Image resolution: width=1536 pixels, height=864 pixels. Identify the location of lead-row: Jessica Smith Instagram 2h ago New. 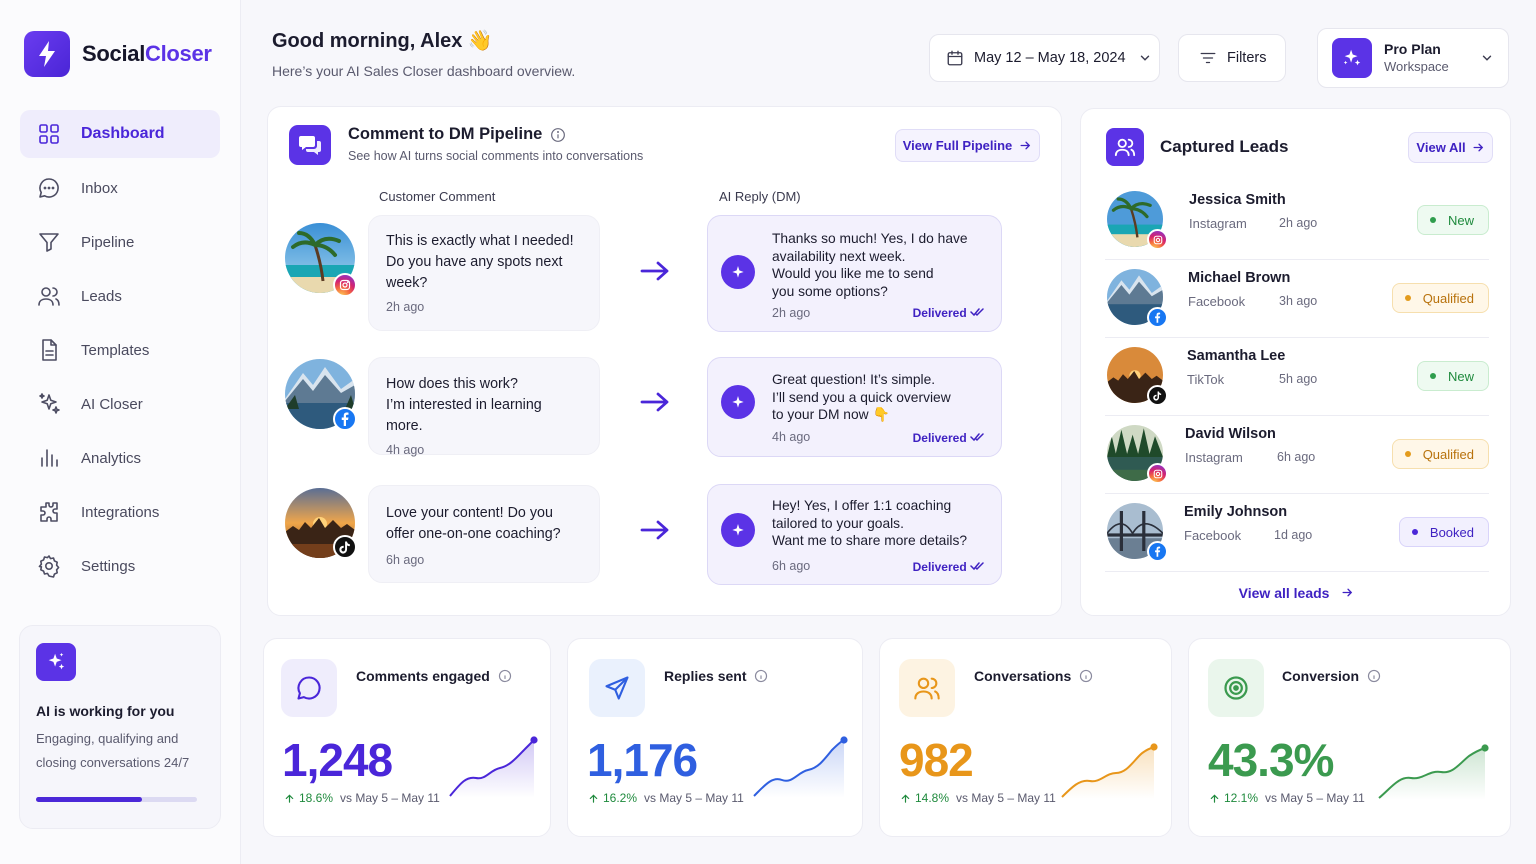
(1297, 221).